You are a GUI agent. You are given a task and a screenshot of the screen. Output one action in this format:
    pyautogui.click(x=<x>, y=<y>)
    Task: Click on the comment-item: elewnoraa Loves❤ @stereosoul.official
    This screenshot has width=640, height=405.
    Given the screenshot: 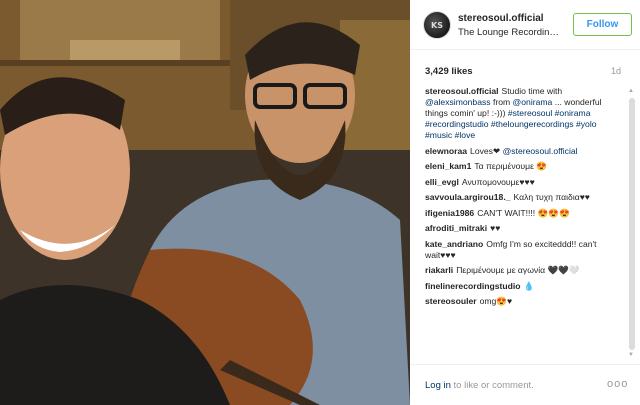 What is the action you would take?
    pyautogui.click(x=522, y=151)
    